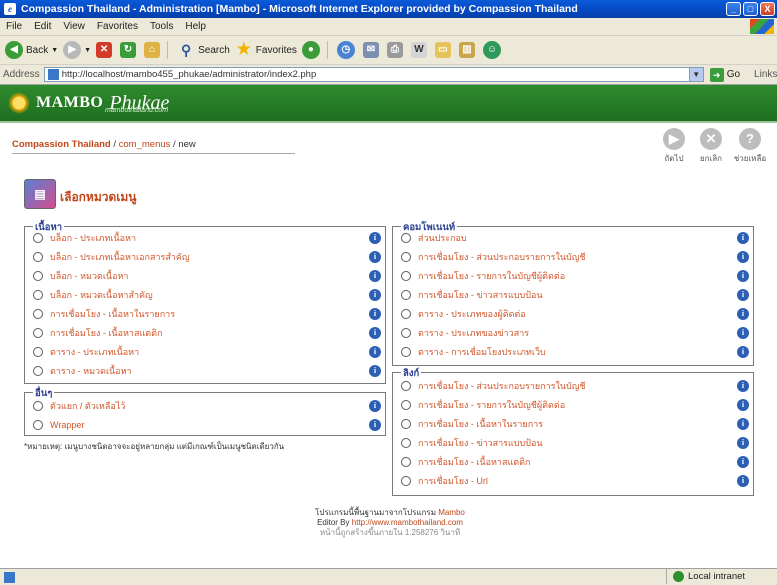  Describe the element at coordinates (577, 238) in the screenshot. I see `menu-type-label: ส่วนประกอบ` at that location.